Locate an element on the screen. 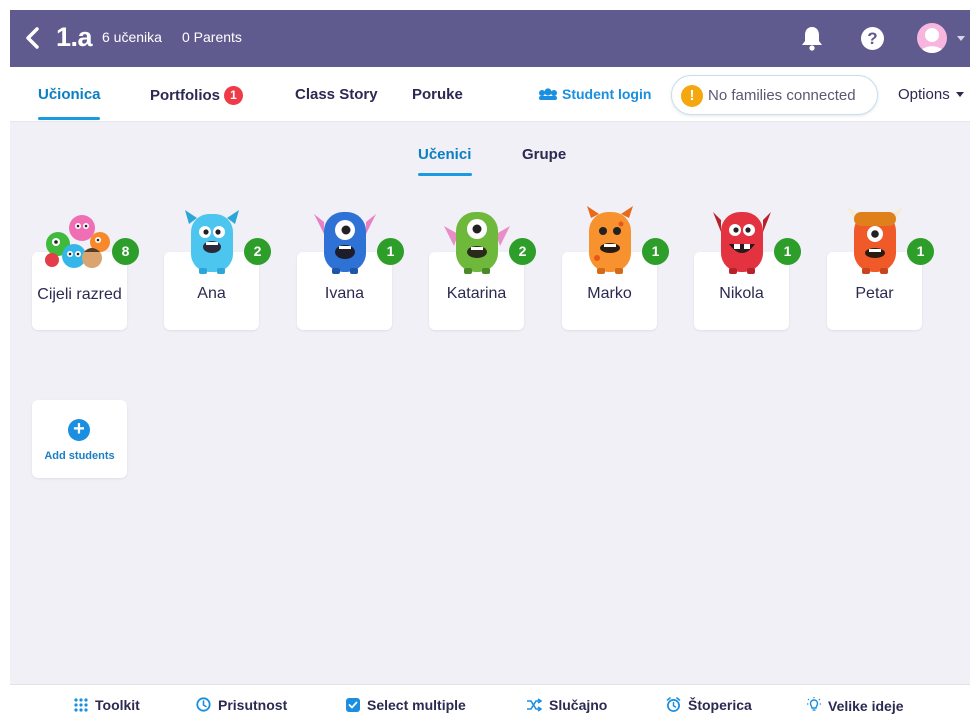  active-tab-indicator is located at coordinates (69, 118).